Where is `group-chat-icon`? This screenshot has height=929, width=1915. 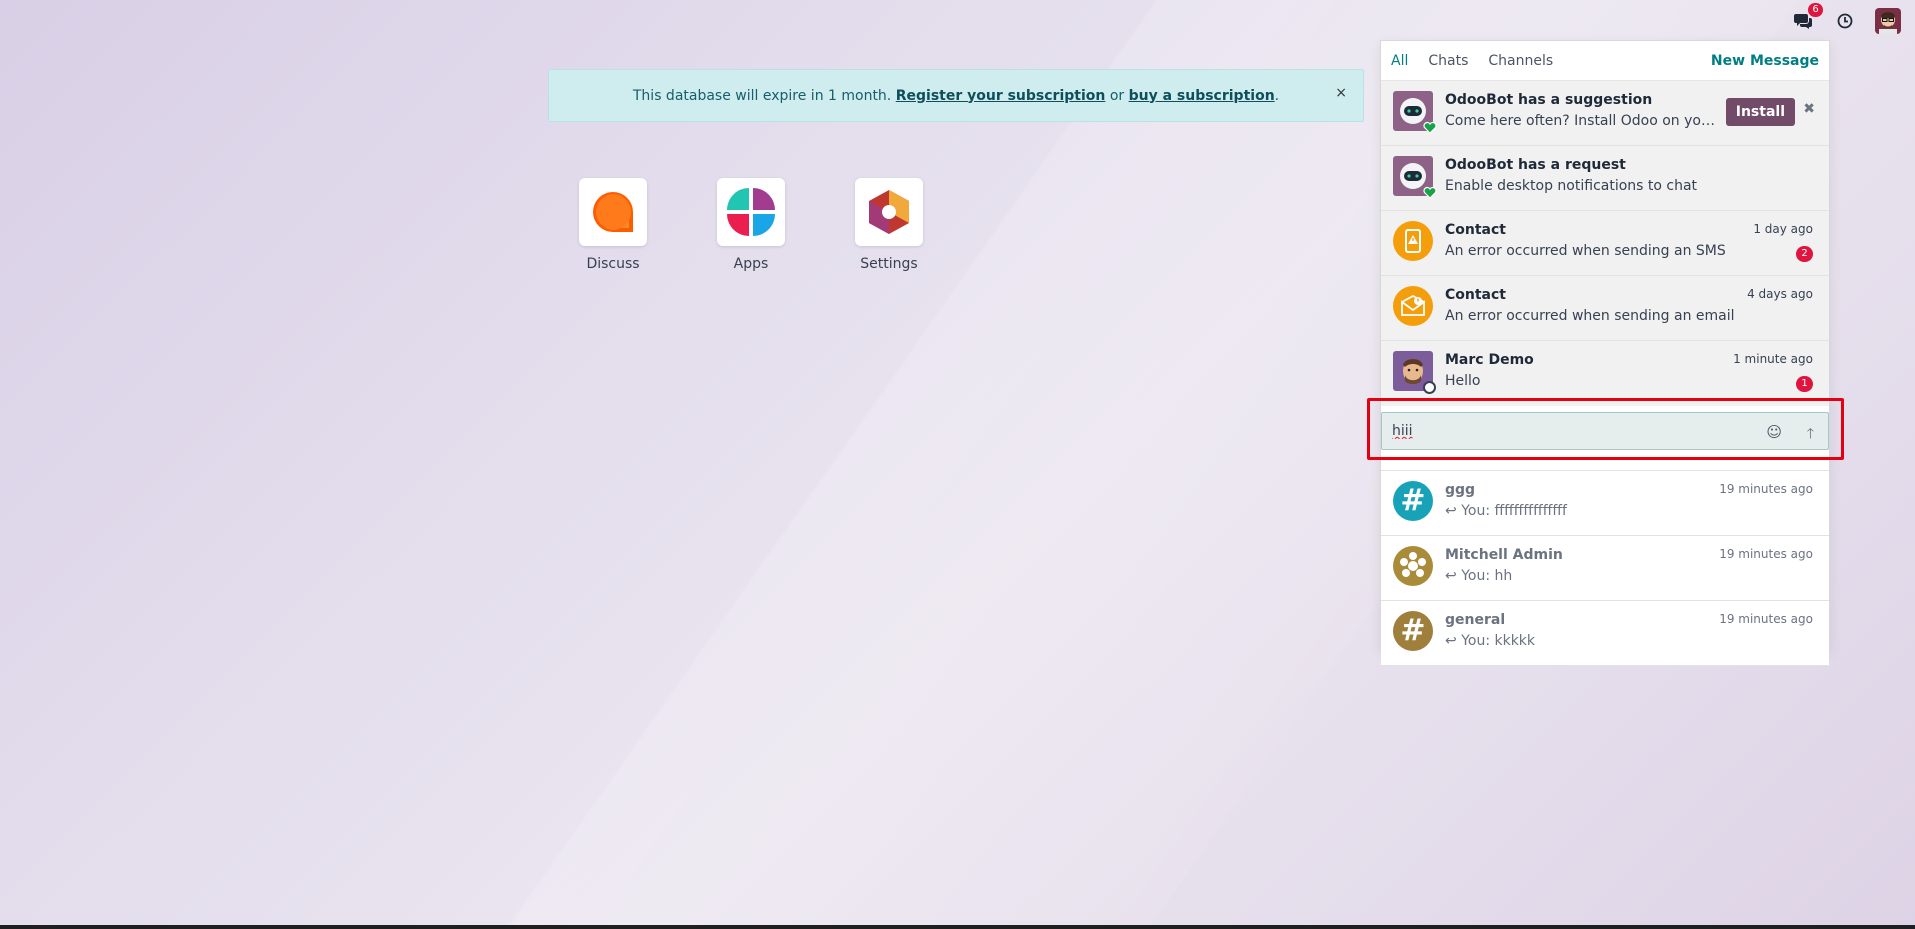 group-chat-icon is located at coordinates (1413, 566).